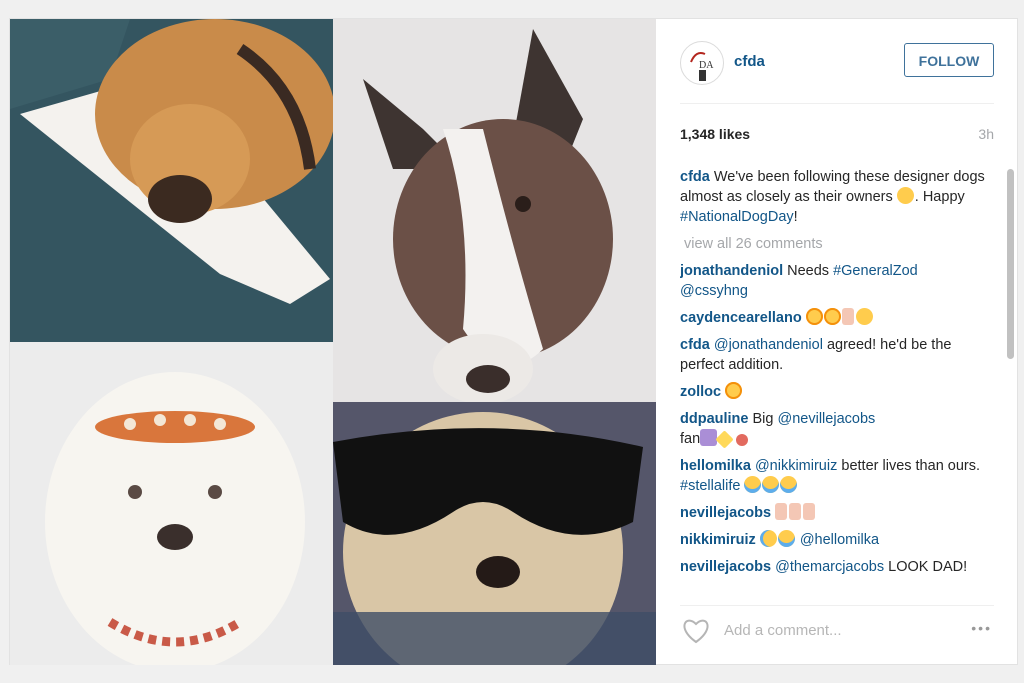  I want to click on comment-item: jonathandeniol Needs #GeneralZod @cssyhng, so click(837, 281).